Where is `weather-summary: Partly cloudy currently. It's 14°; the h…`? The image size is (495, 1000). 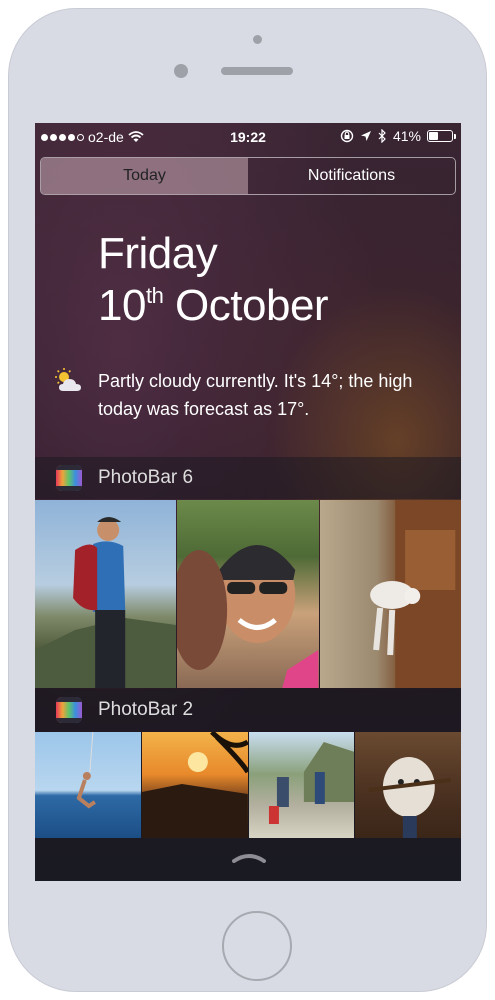 weather-summary: Partly cloudy currently. It's 14°; the h… is located at coordinates (255, 395).